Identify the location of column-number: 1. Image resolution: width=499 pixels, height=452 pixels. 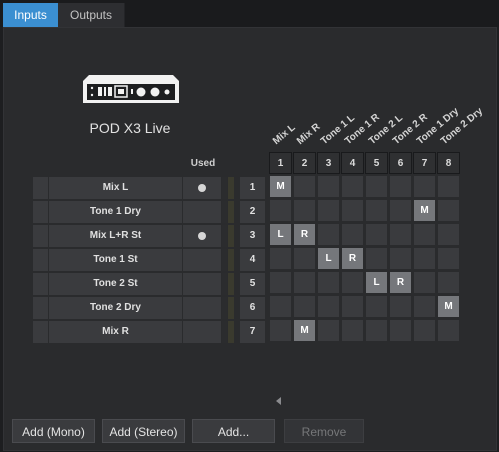
(280, 163).